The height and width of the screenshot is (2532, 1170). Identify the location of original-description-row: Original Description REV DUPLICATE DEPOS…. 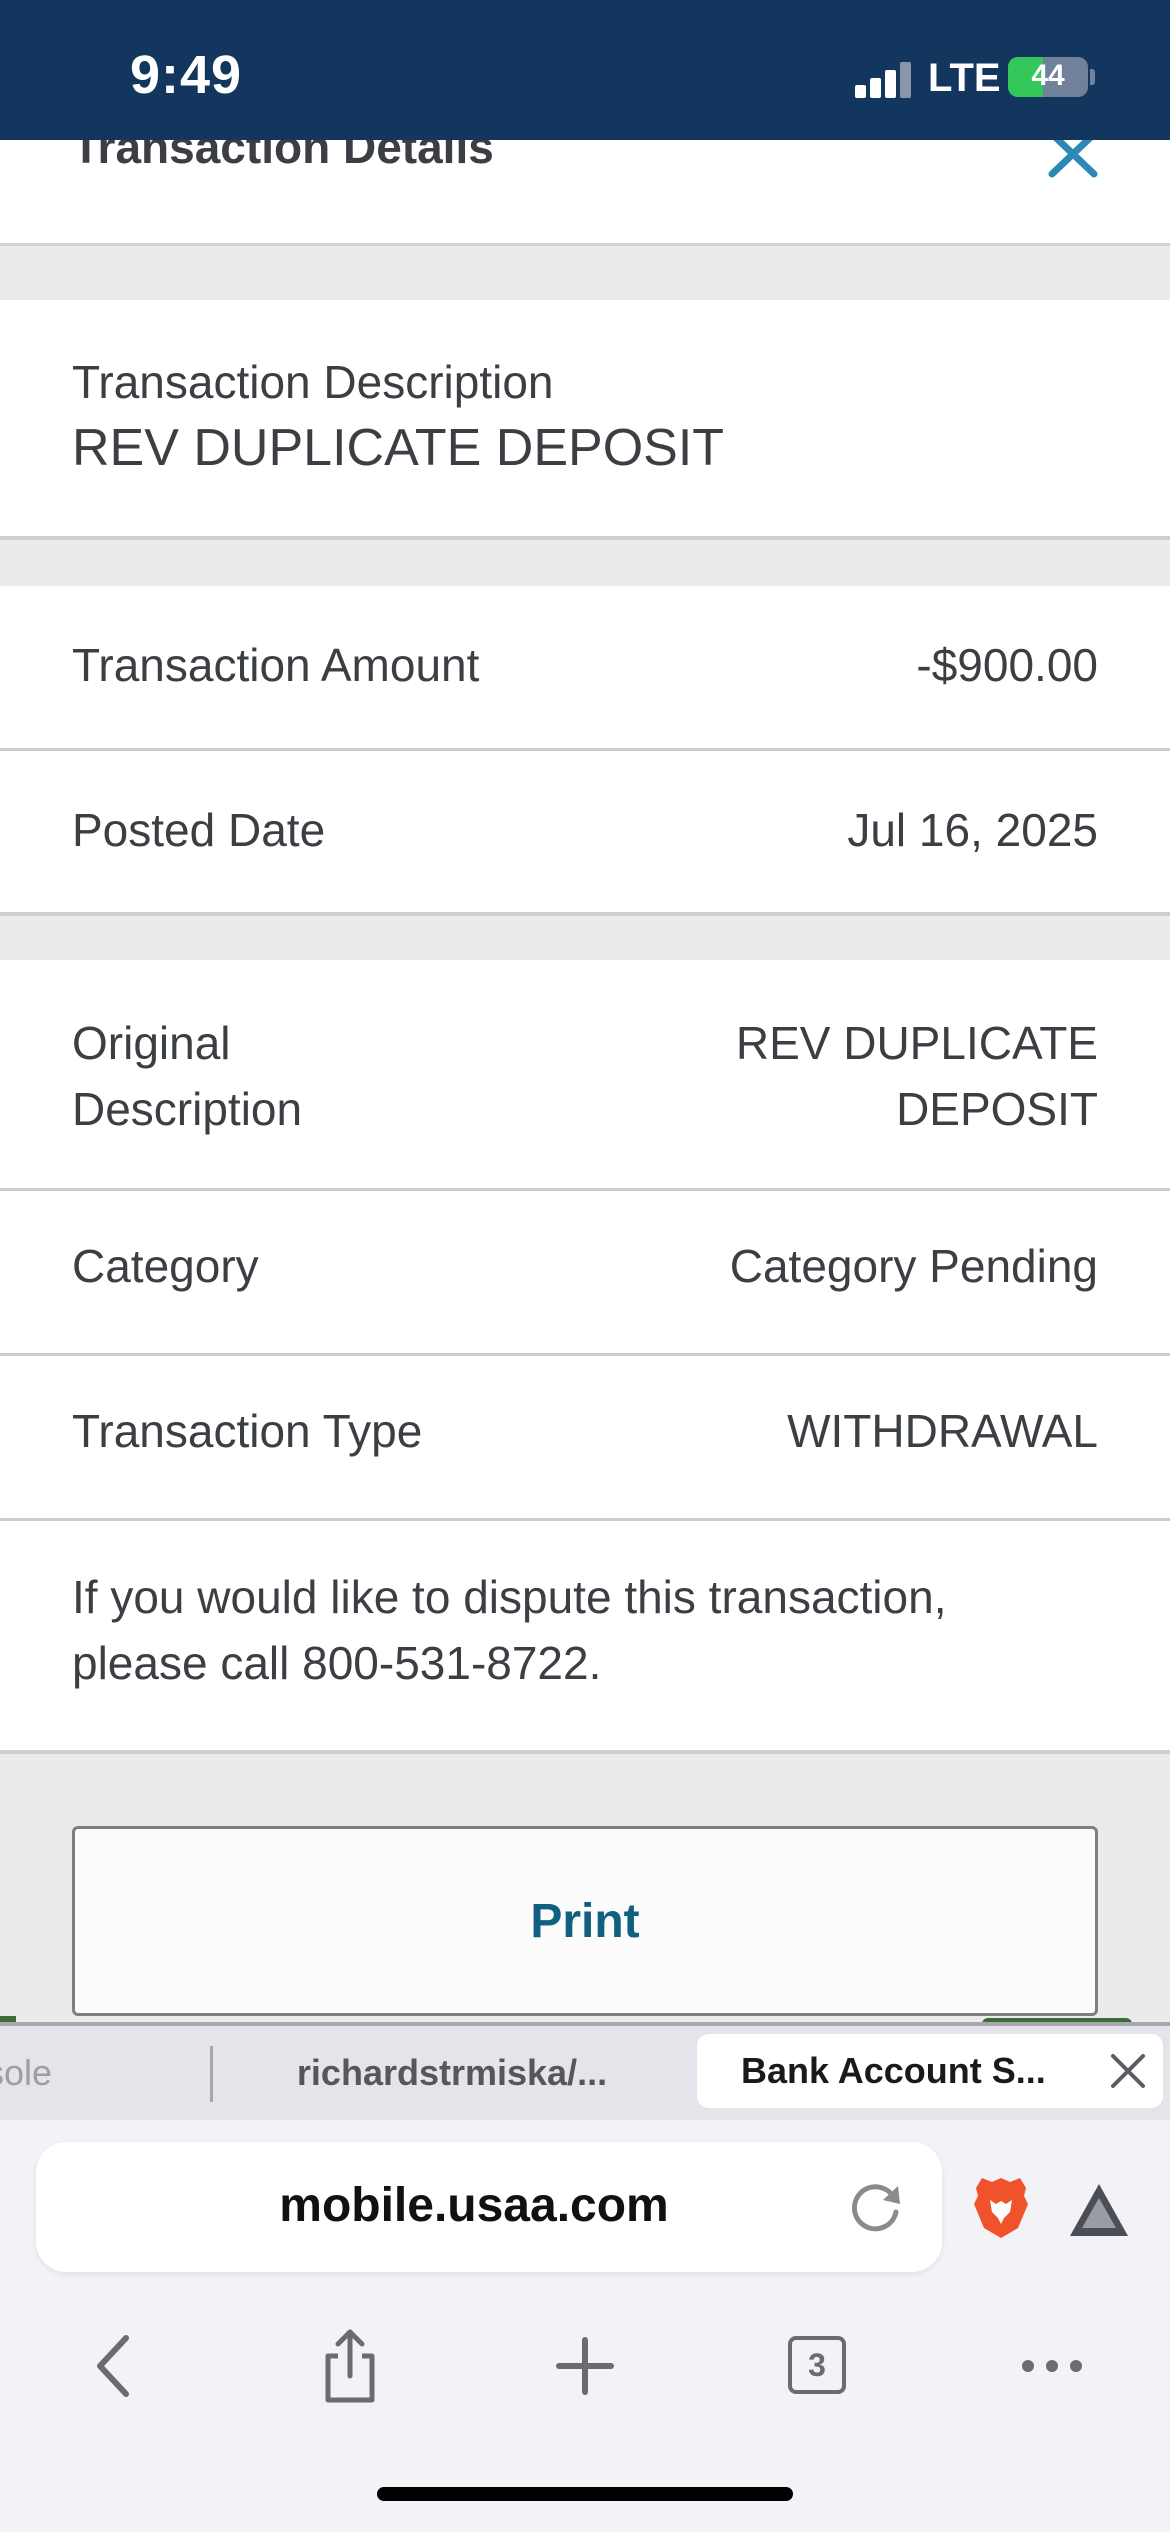
(585, 1074).